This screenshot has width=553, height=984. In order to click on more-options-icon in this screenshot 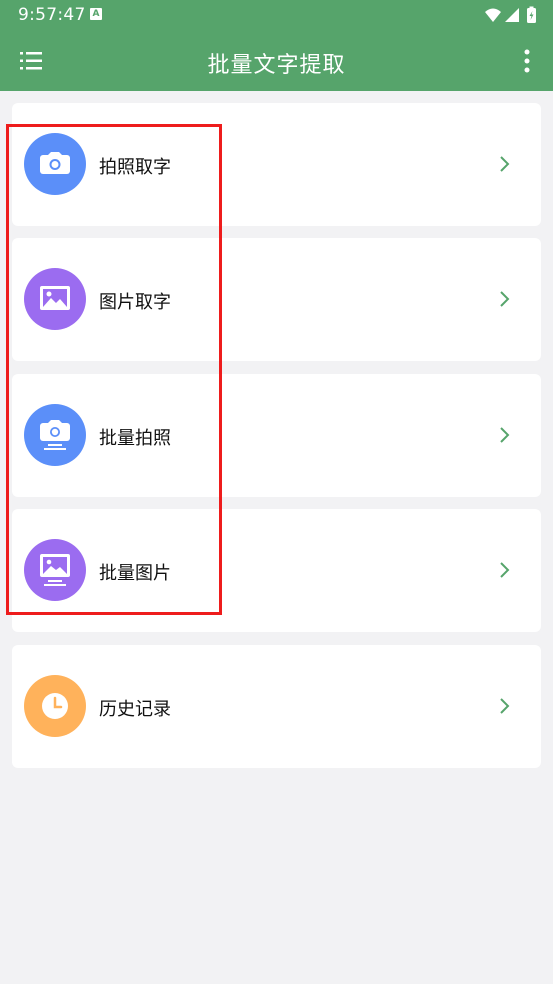, I will do `click(527, 61)`.